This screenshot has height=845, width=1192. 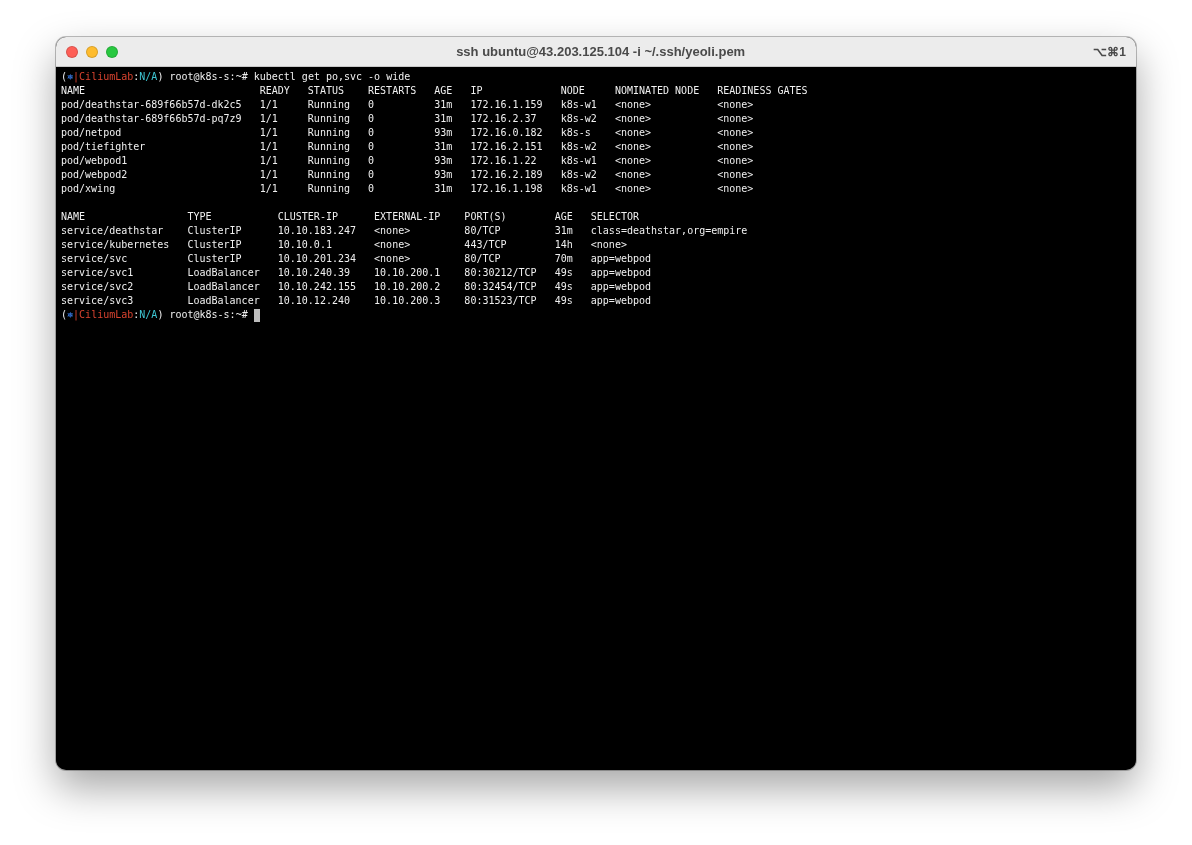 I want to click on close-button, so click(x=72, y=51).